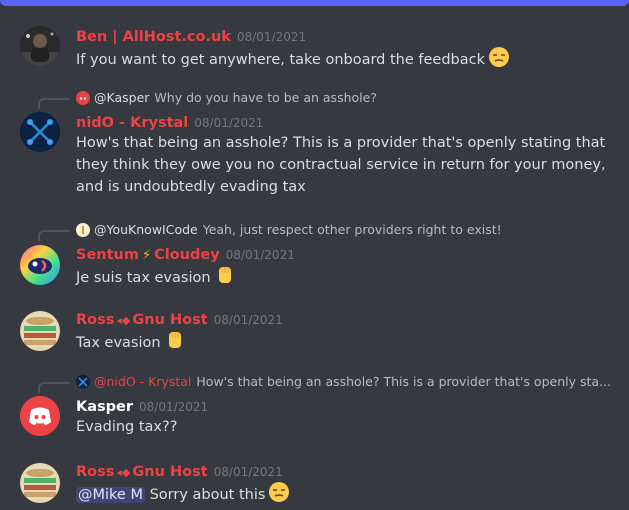 The height and width of the screenshot is (510, 629). I want to click on message-text: Tax evasion, so click(118, 343).